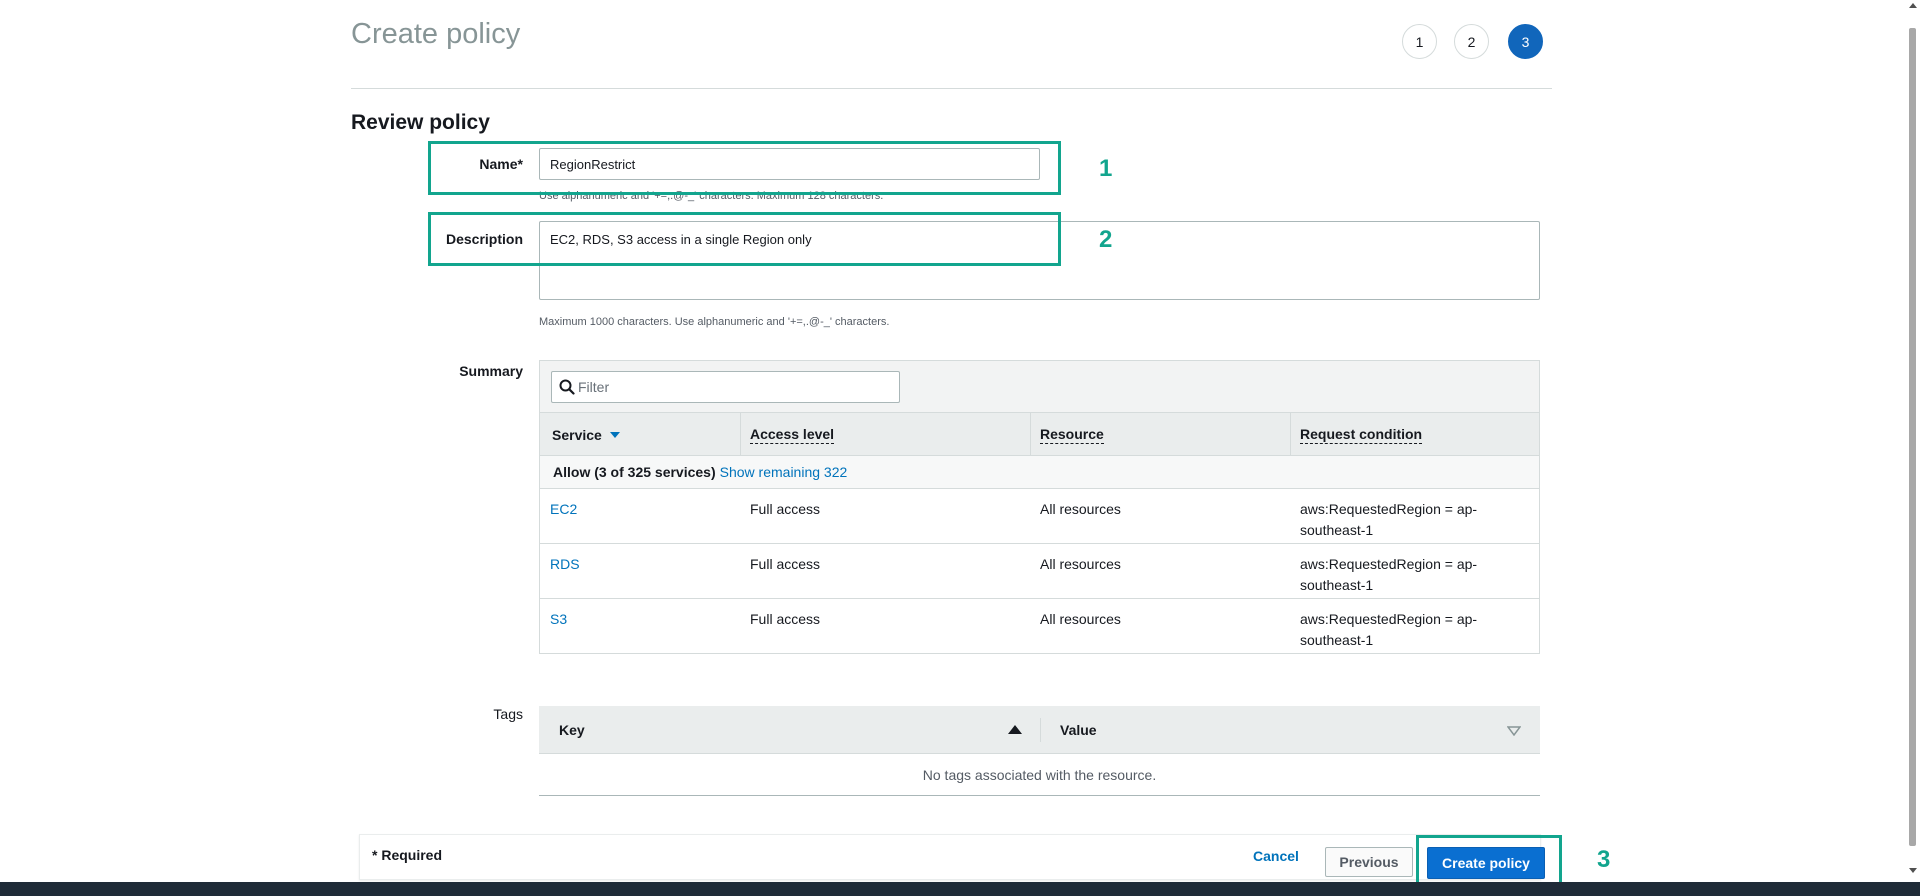 This screenshot has width=1920, height=896. I want to click on service-link-ec2: EC2, so click(563, 509).